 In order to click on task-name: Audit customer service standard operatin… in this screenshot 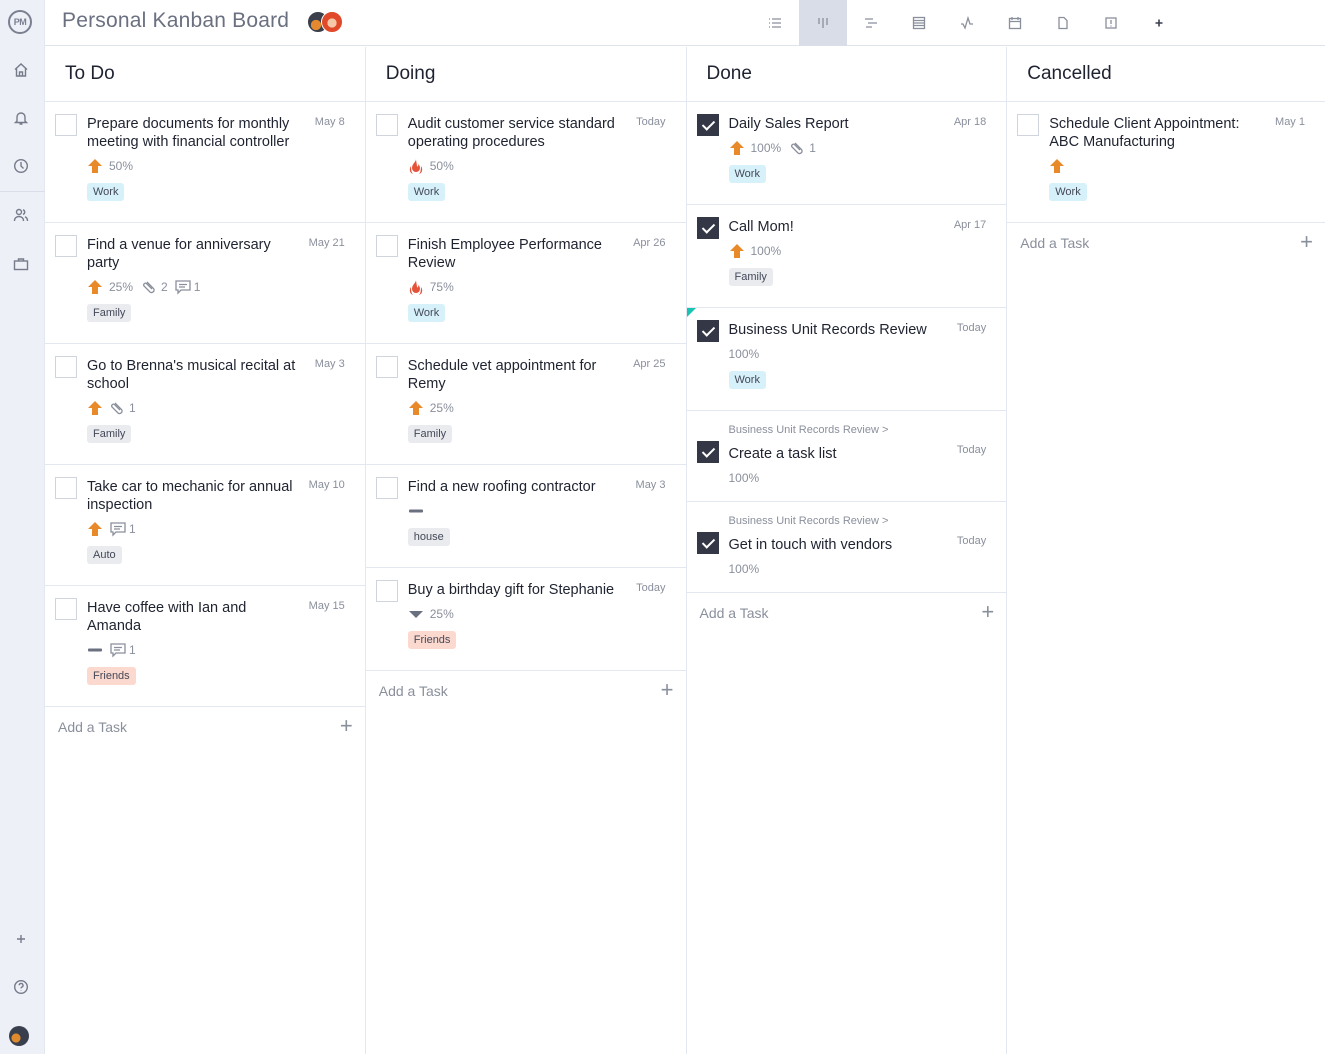, I will do `click(537, 133)`.